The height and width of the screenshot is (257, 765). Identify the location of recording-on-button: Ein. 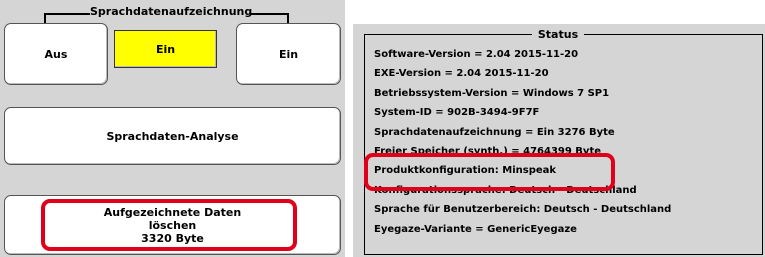
(288, 54).